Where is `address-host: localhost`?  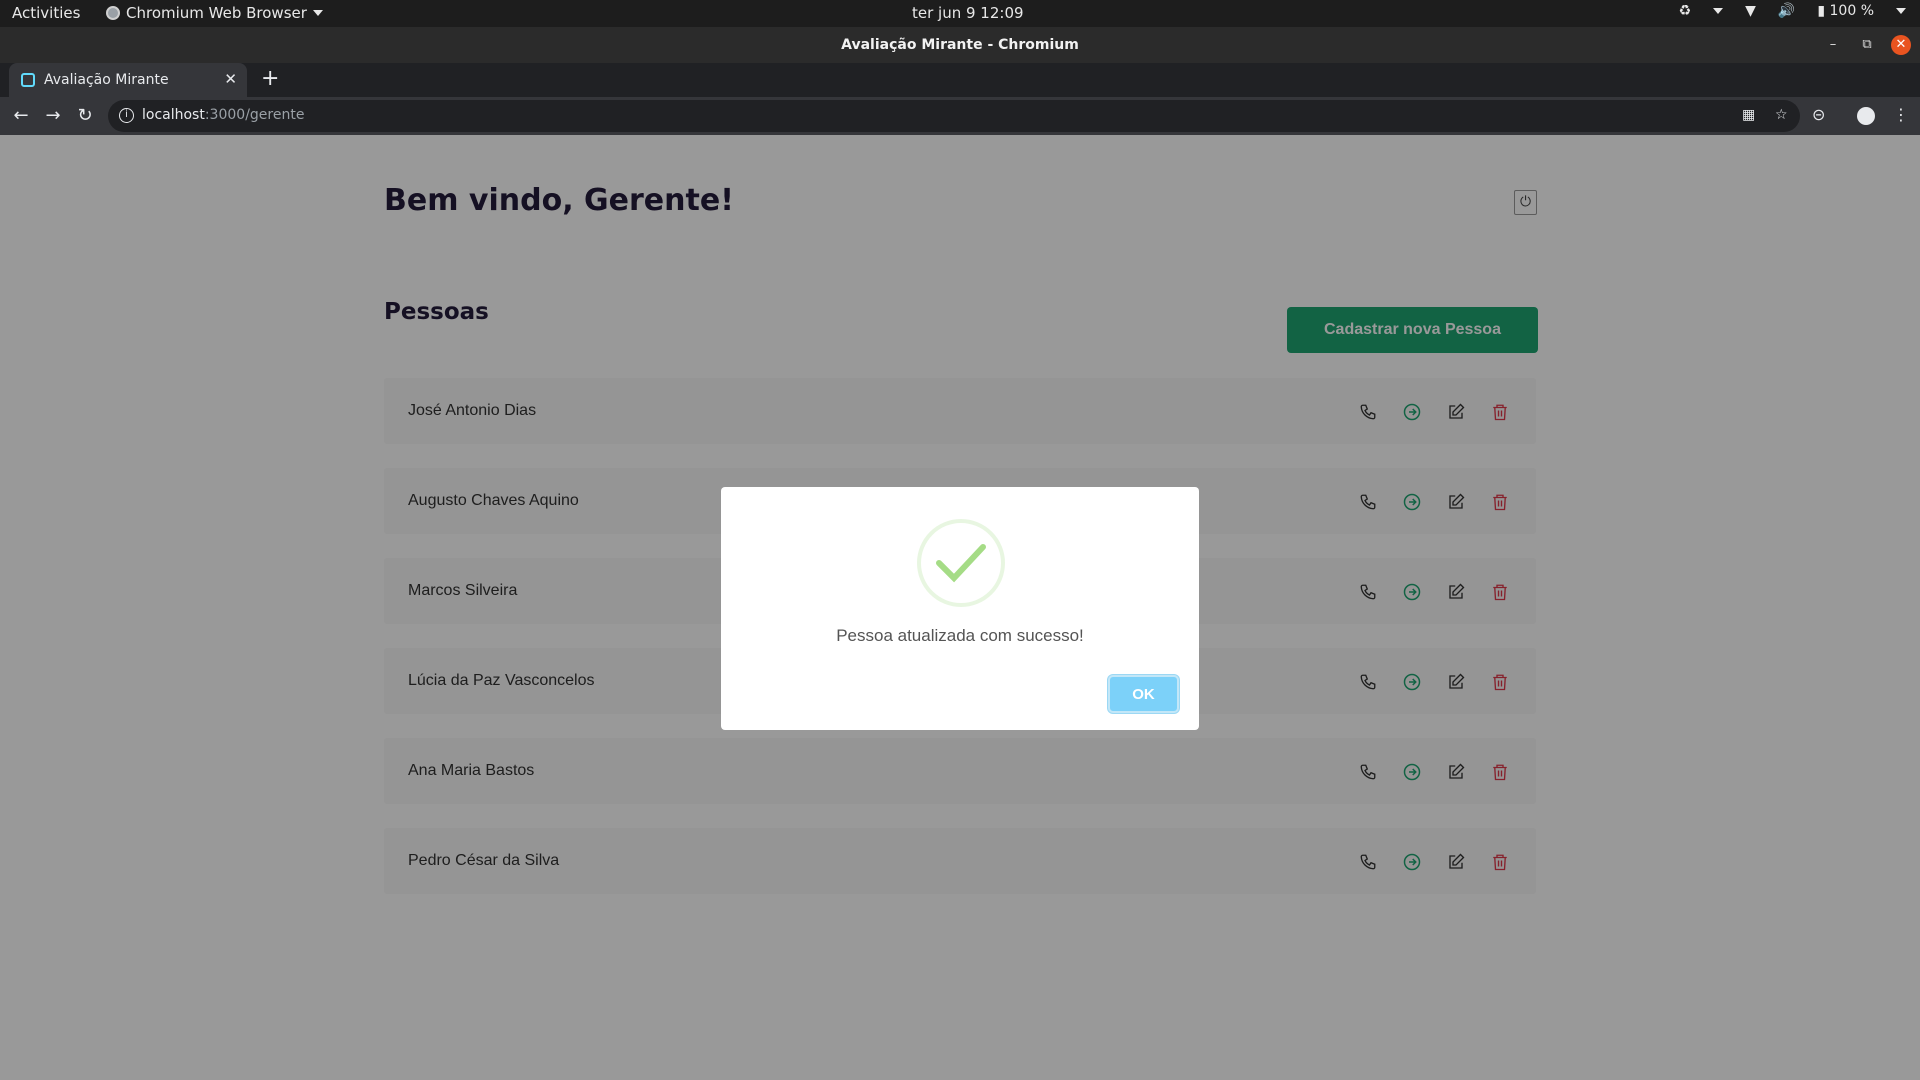 address-host: localhost is located at coordinates (173, 115).